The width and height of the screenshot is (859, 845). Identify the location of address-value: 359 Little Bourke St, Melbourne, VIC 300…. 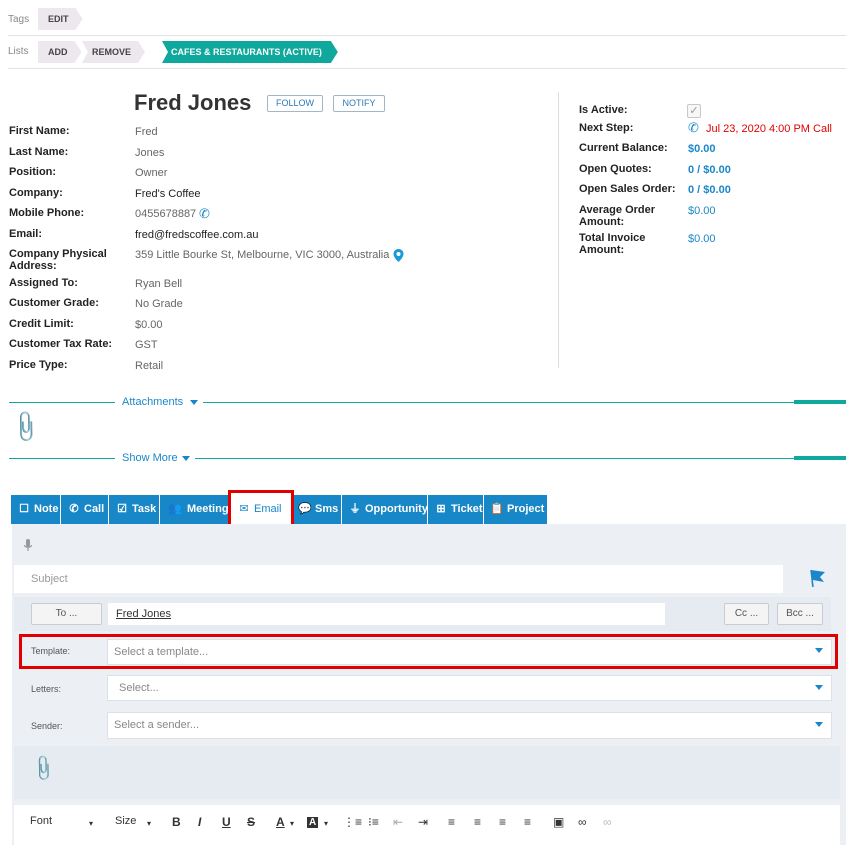
(262, 255).